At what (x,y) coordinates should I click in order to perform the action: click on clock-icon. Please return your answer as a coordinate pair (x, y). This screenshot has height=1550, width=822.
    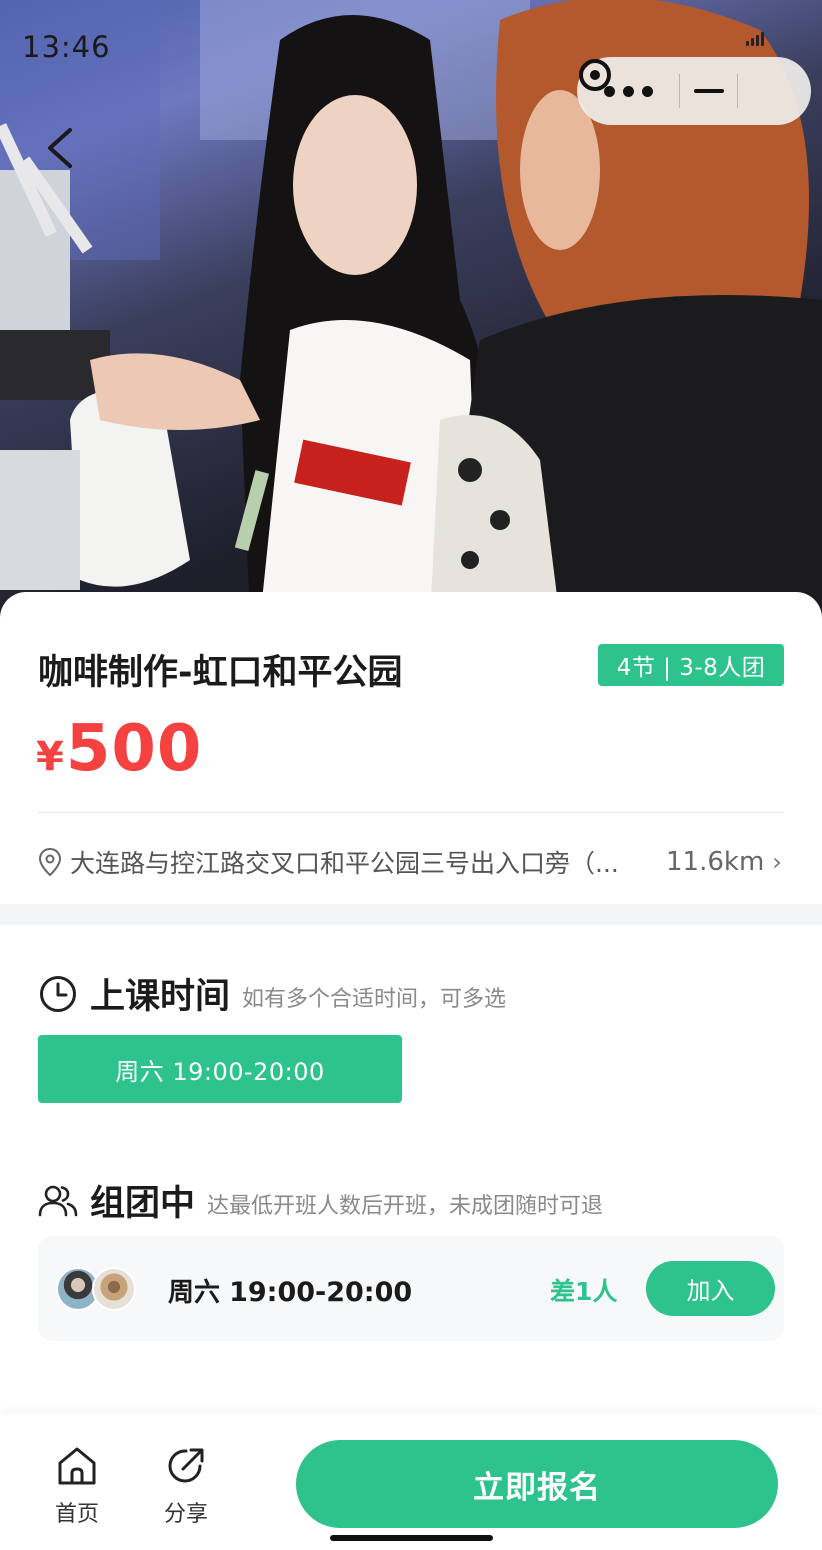
    Looking at the image, I should click on (58, 993).